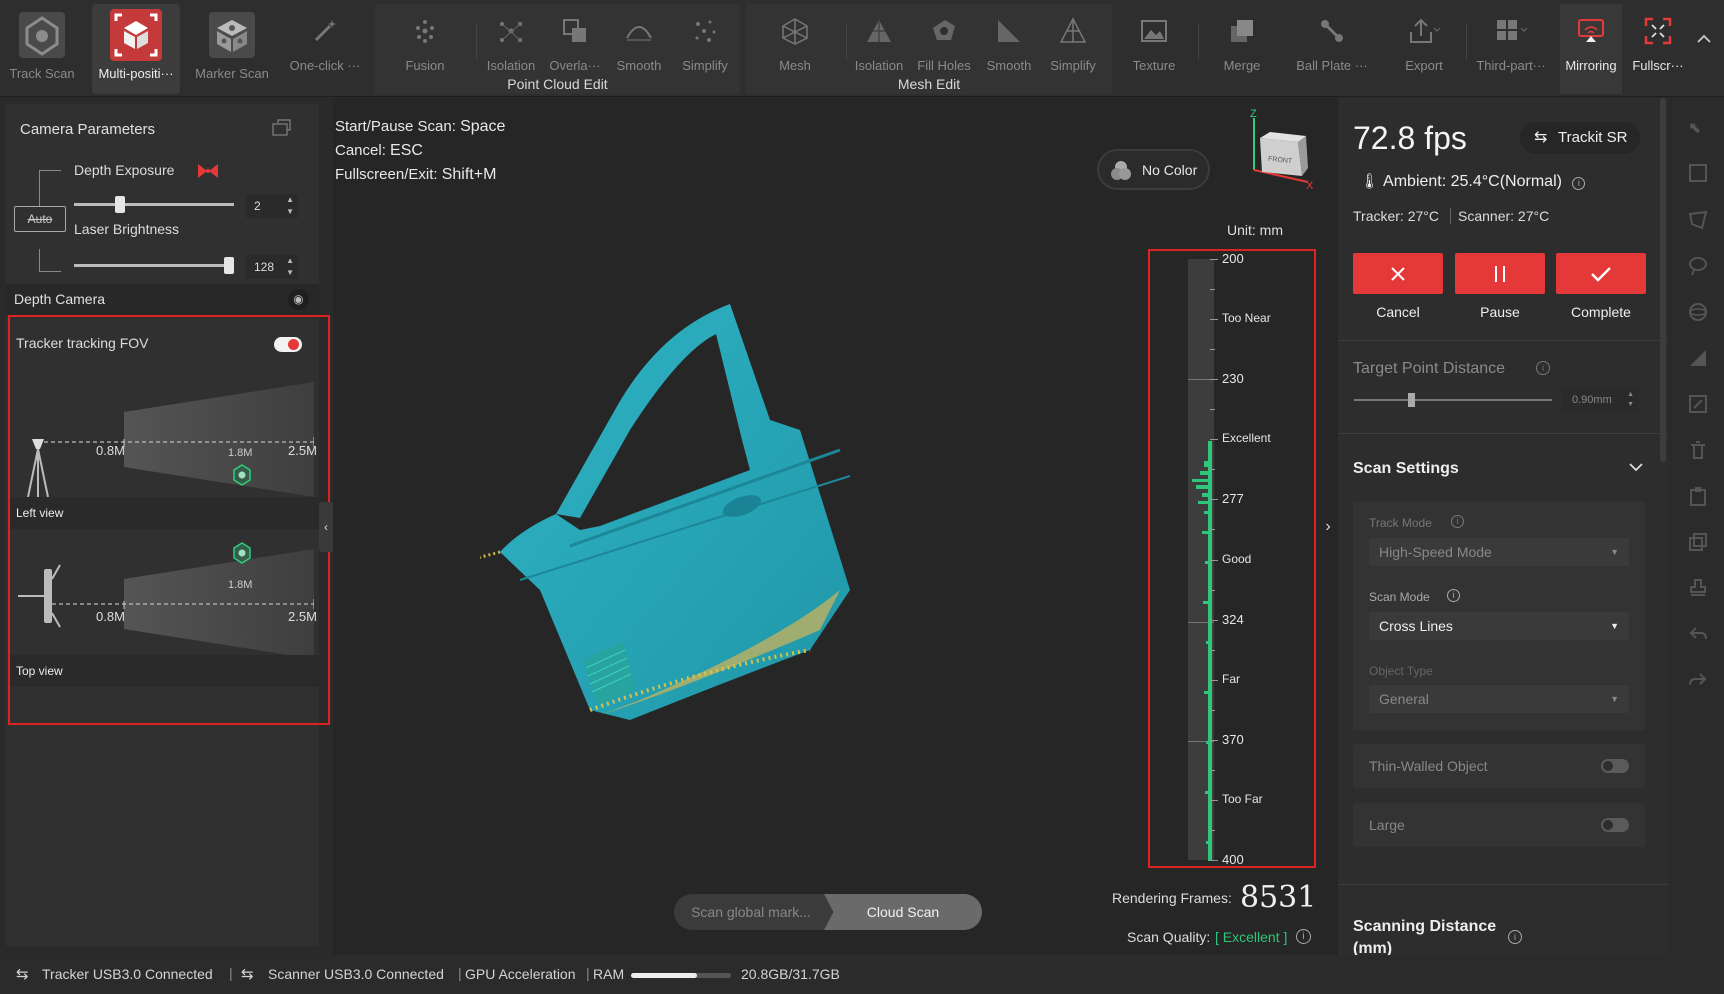 This screenshot has height=994, width=1724. Describe the element at coordinates (293, 344) in the screenshot. I see `toggle-knob` at that location.